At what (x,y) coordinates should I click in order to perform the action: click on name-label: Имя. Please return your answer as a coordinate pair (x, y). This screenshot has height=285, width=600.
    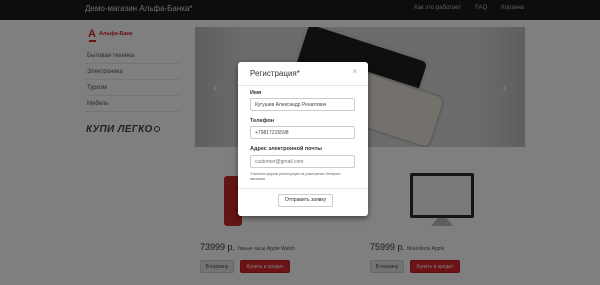
    Looking at the image, I should click on (256, 93).